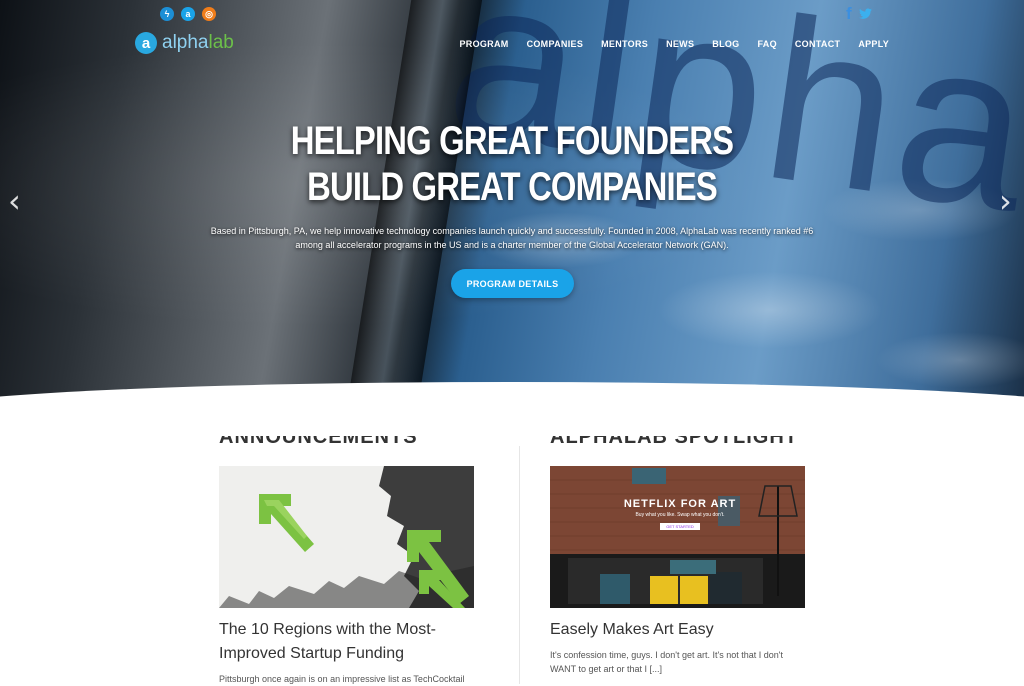 The height and width of the screenshot is (686, 1024). Describe the element at coordinates (873, 44) in the screenshot. I see `nav-apply: APPLY` at that location.